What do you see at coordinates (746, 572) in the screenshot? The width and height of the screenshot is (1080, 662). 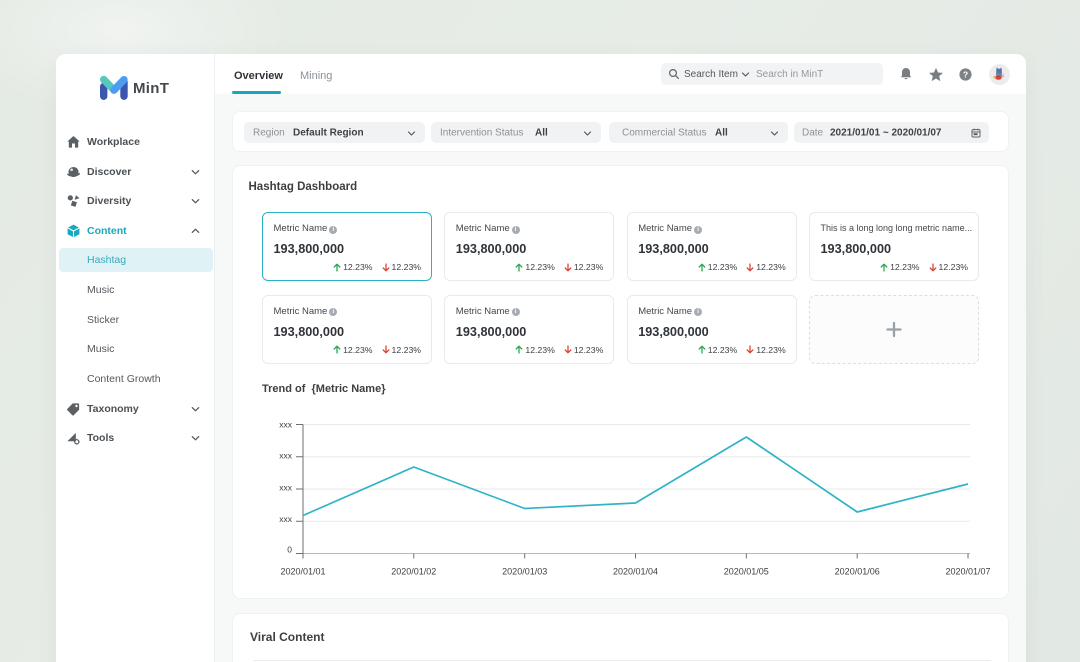 I see `svg-text: 2020/01/05` at bounding box center [746, 572].